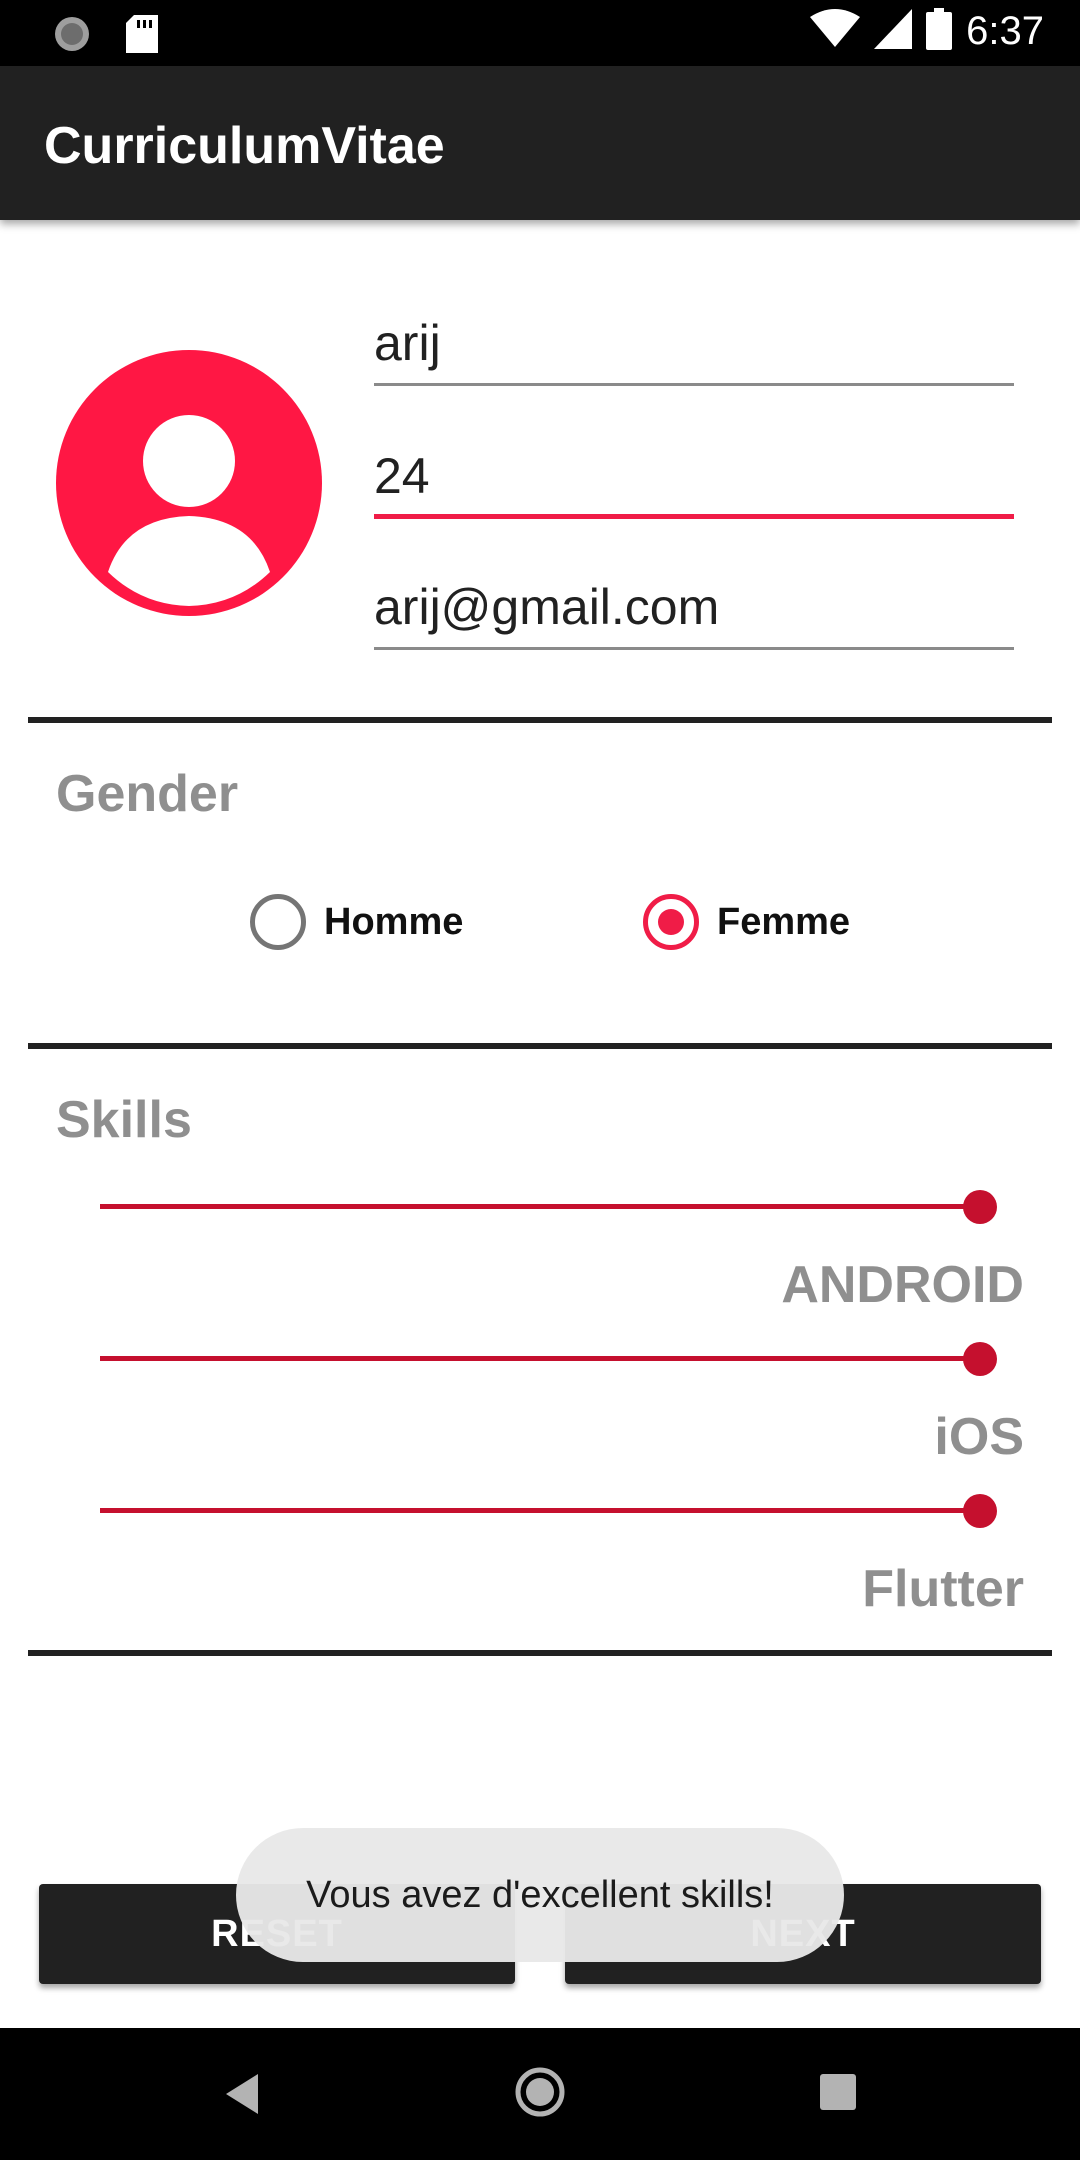 The height and width of the screenshot is (2160, 1080). What do you see at coordinates (242, 2096) in the screenshot?
I see `back-icon` at bounding box center [242, 2096].